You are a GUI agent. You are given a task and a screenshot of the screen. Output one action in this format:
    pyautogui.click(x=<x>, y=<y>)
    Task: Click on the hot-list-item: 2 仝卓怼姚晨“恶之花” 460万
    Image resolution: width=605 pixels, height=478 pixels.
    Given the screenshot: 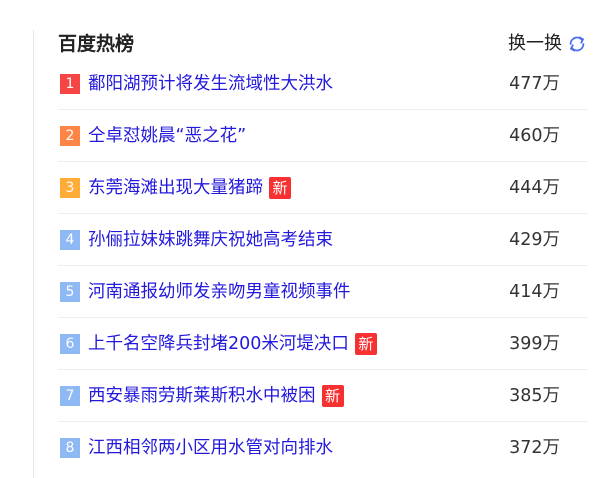 What is the action you would take?
    pyautogui.click(x=323, y=136)
    